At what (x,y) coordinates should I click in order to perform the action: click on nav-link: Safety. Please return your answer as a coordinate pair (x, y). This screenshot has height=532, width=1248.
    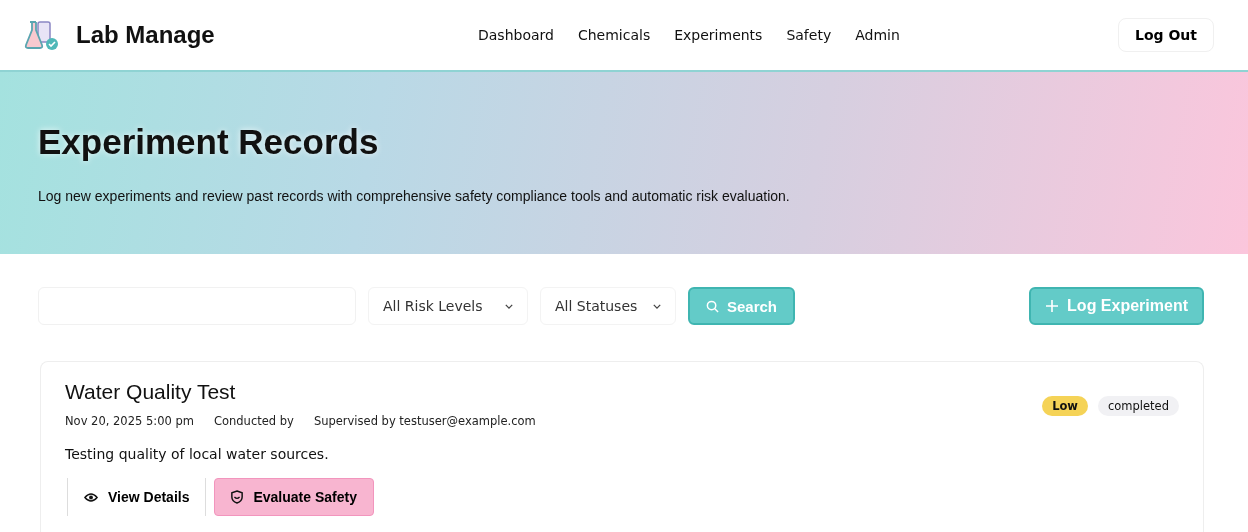
    Looking at the image, I should click on (809, 35).